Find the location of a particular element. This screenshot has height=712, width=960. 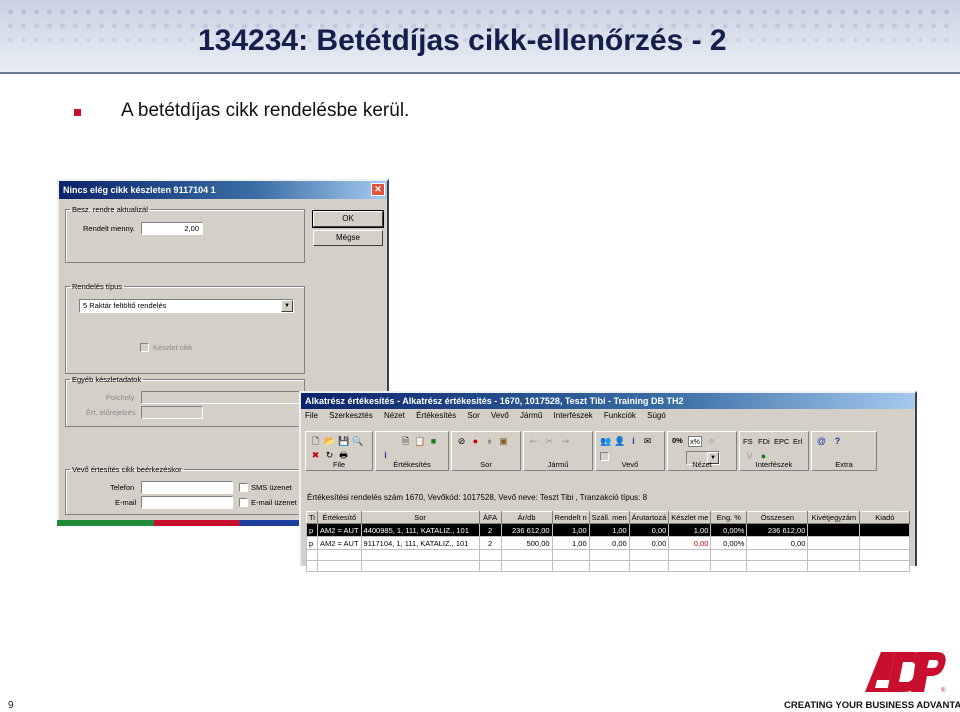

mail-icon: ✉ is located at coordinates (647, 441).